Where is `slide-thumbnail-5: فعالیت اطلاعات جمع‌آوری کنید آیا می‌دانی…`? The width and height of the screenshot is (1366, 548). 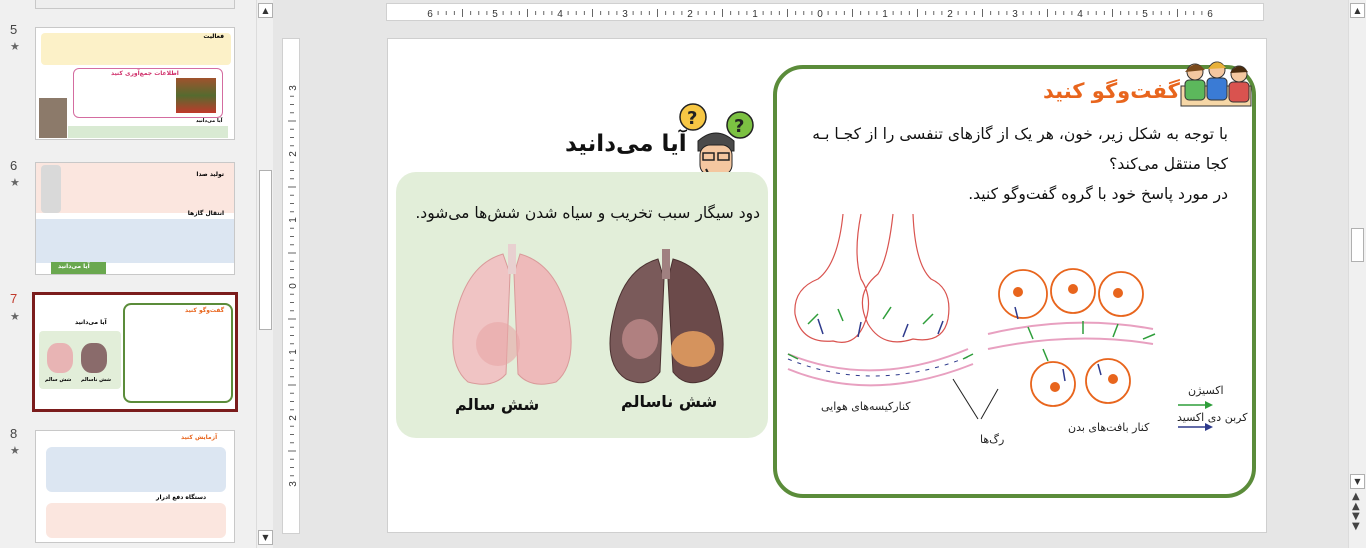
slide-thumbnail-5: فعالیت اطلاعات جمع‌آوری کنید آیا می‌دانی… is located at coordinates (135, 83).